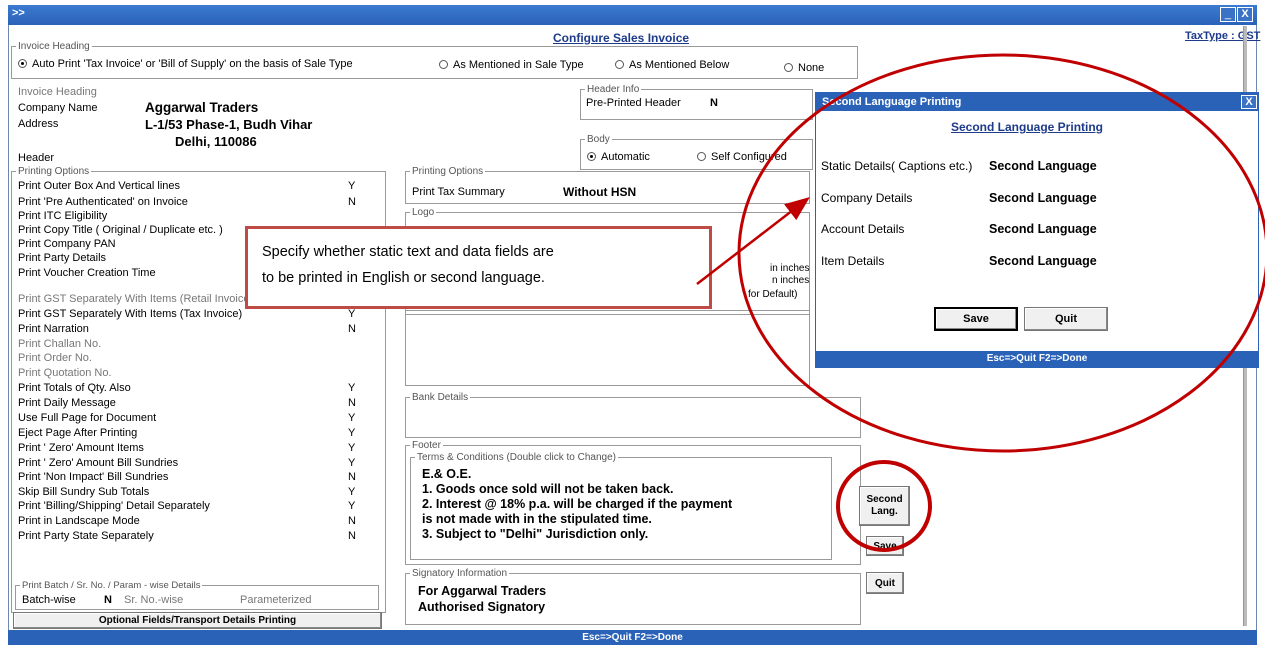  Describe the element at coordinates (753, 240) in the screenshot. I see `callout-arrow-icon` at that location.